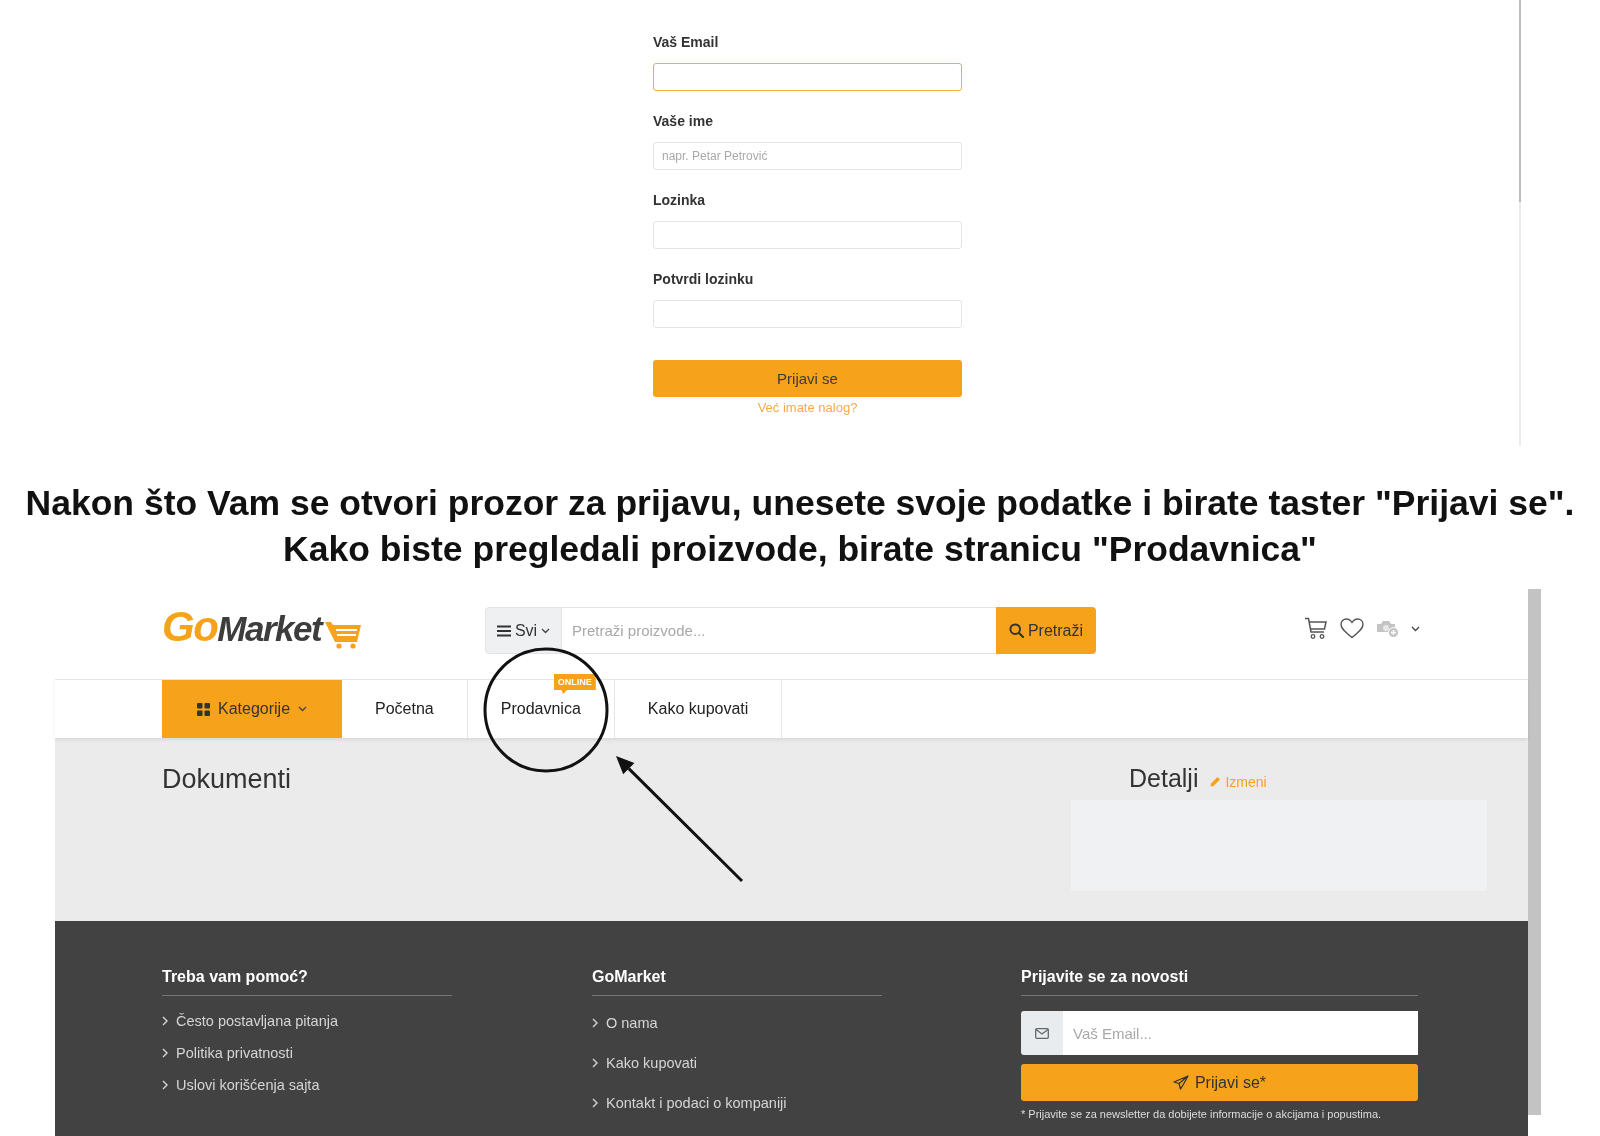  Describe the element at coordinates (737, 981) in the screenshot. I see `footer-heading: GoMarket` at that location.